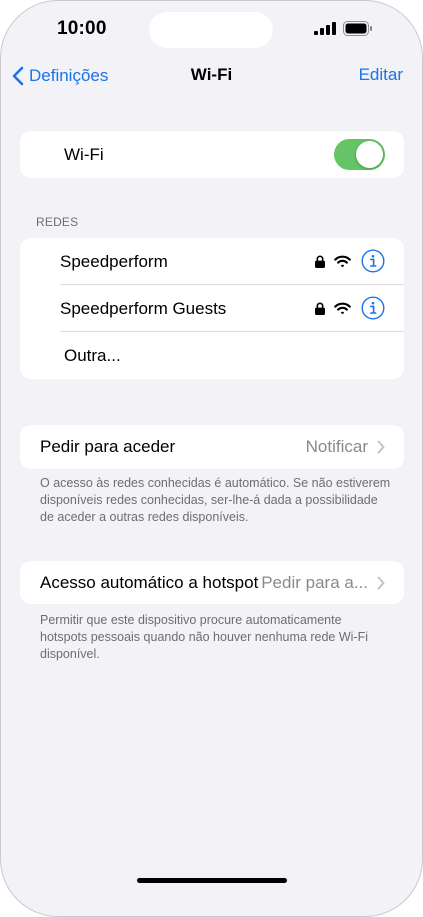  I want to click on dynamic-island, so click(211, 30).